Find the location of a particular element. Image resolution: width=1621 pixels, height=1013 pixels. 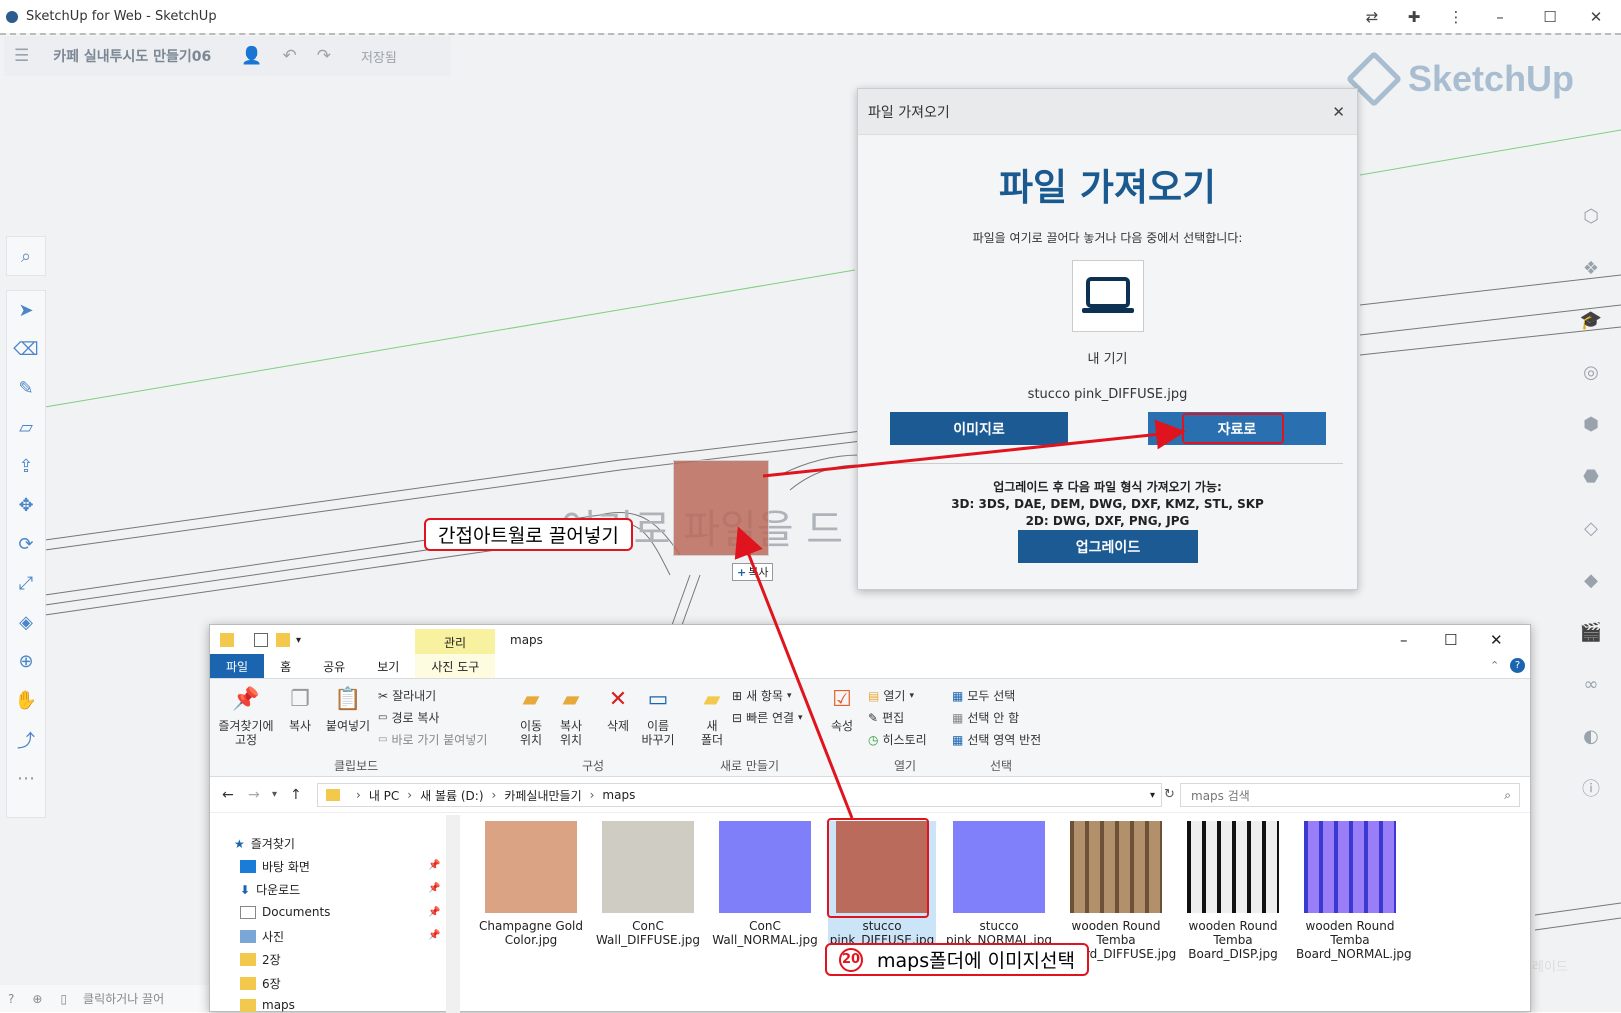

more-tools-icon: ⋯ is located at coordinates (26, 778).